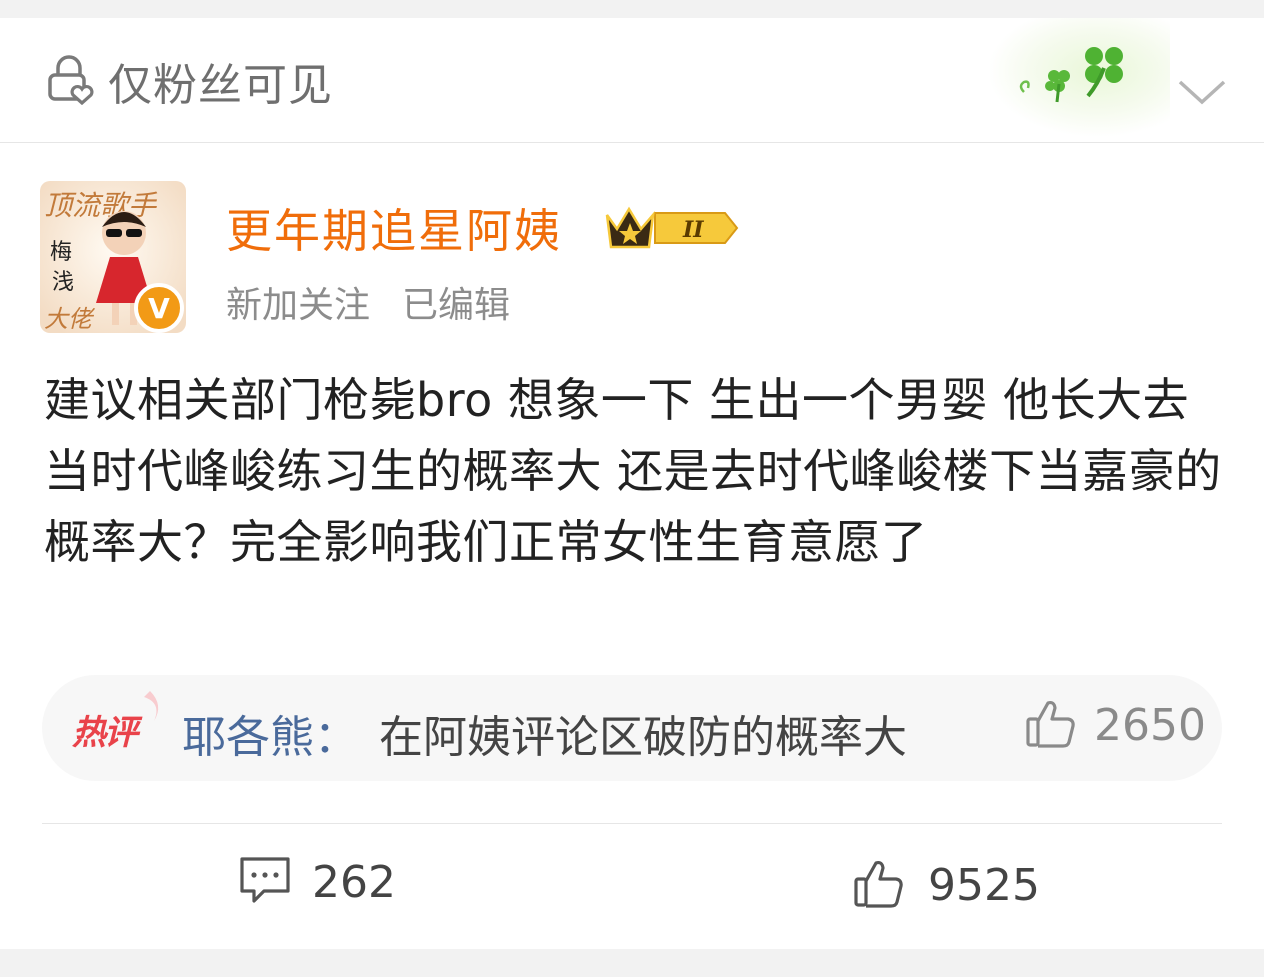 The height and width of the screenshot is (977, 1264). What do you see at coordinates (105, 733) in the screenshot?
I see `hot-comment-badge: 热评` at bounding box center [105, 733].